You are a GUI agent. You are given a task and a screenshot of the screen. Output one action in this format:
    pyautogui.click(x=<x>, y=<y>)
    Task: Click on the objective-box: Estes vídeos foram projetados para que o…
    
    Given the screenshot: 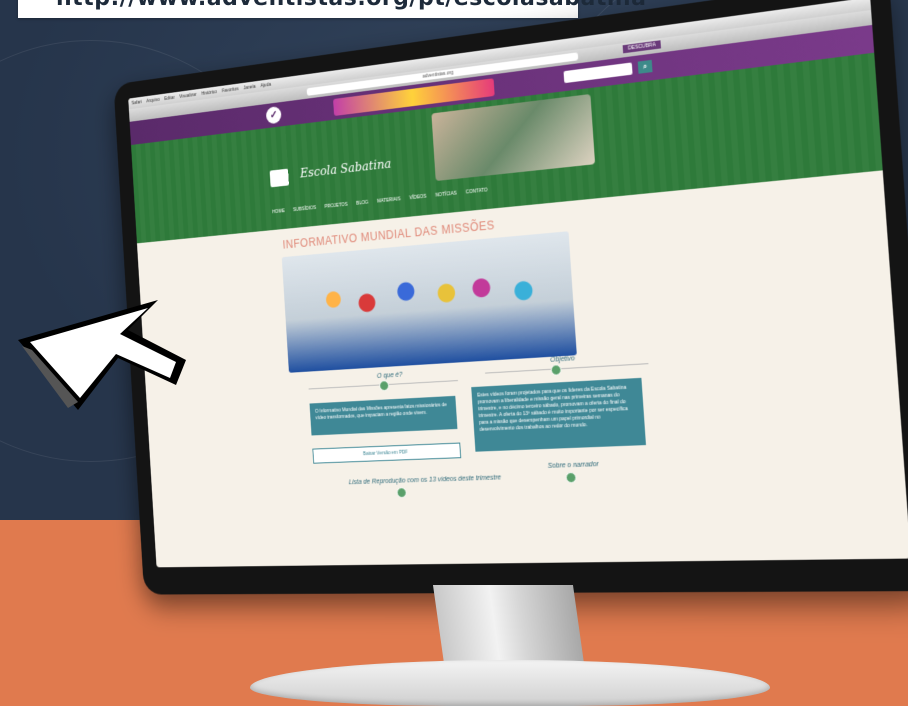 What is the action you would take?
    pyautogui.click(x=558, y=414)
    